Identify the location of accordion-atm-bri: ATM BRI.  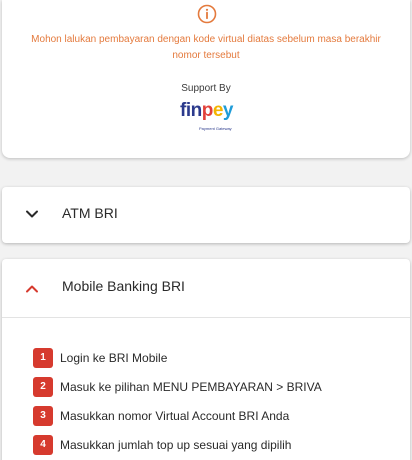
(206, 215).